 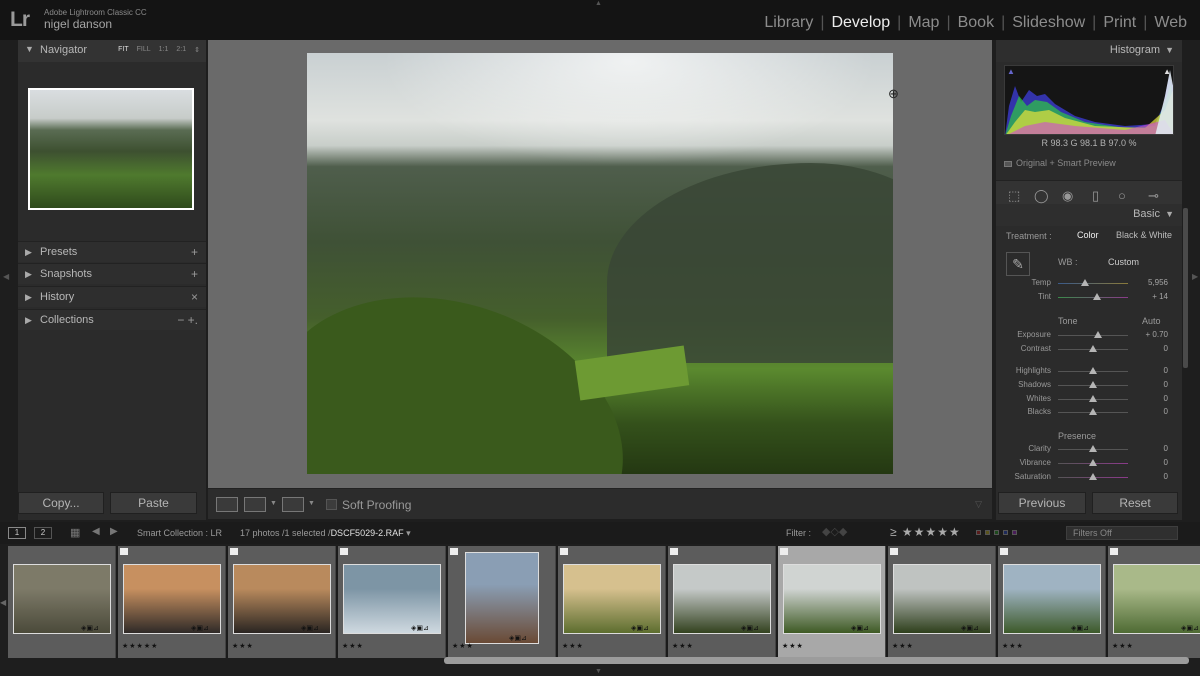 I want to click on spot-removal-icon: ◯, so click(x=1041, y=196).